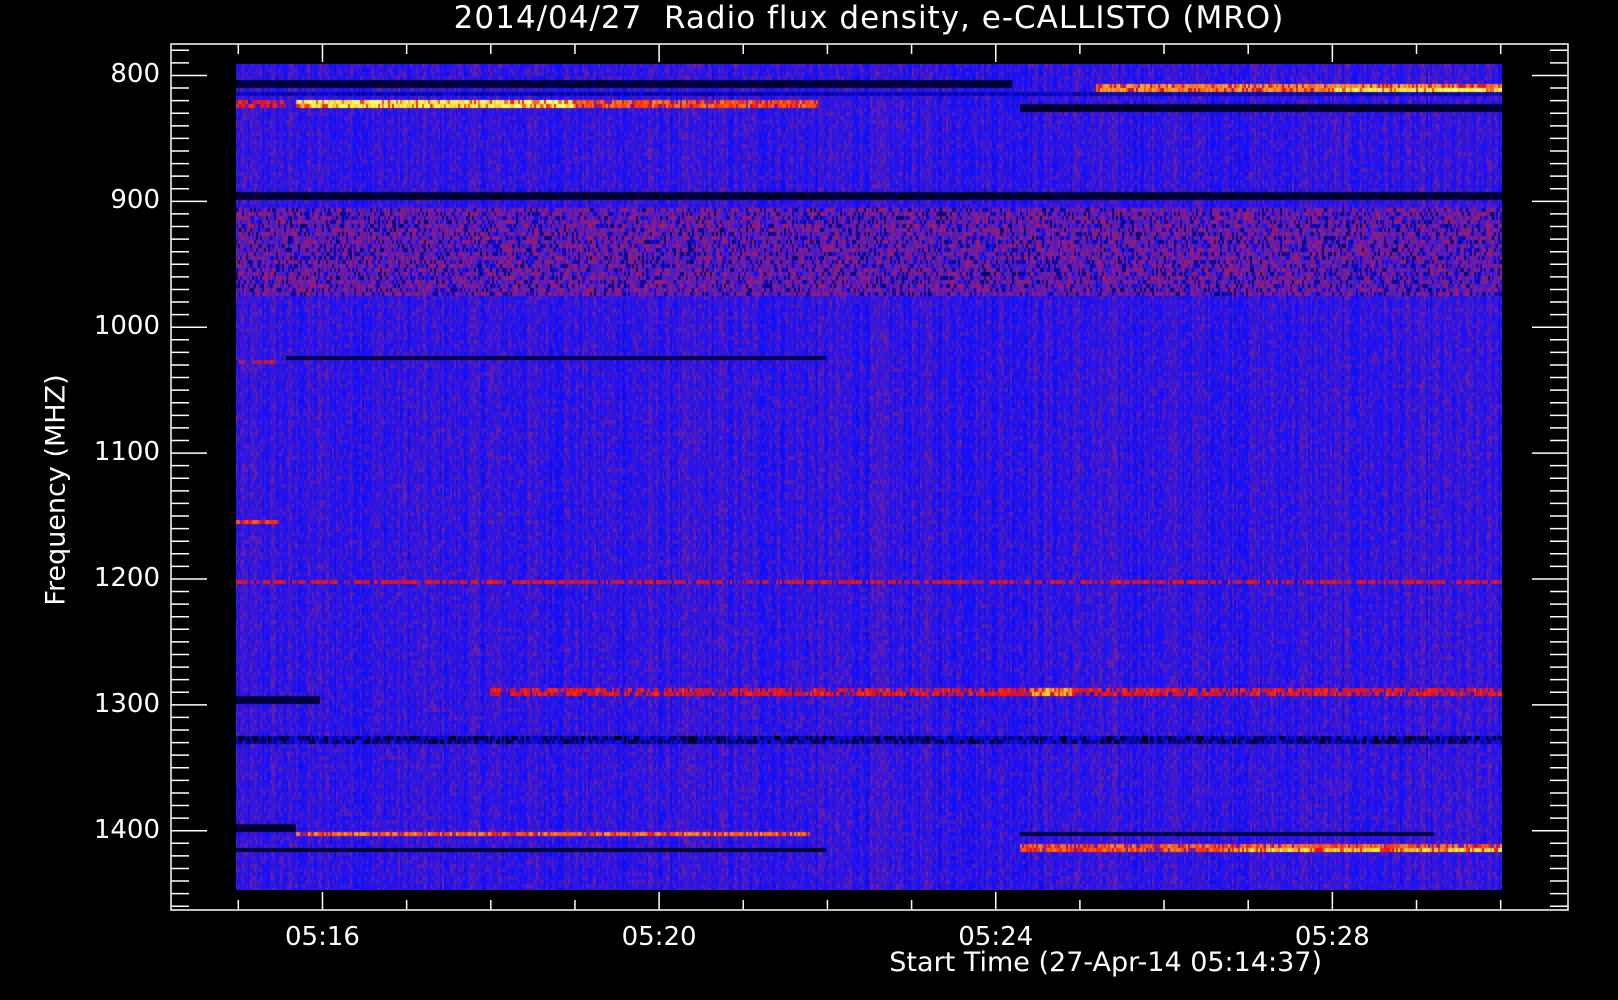 The height and width of the screenshot is (1000, 1618). I want to click on y-tick-label: 1300, so click(126, 703).